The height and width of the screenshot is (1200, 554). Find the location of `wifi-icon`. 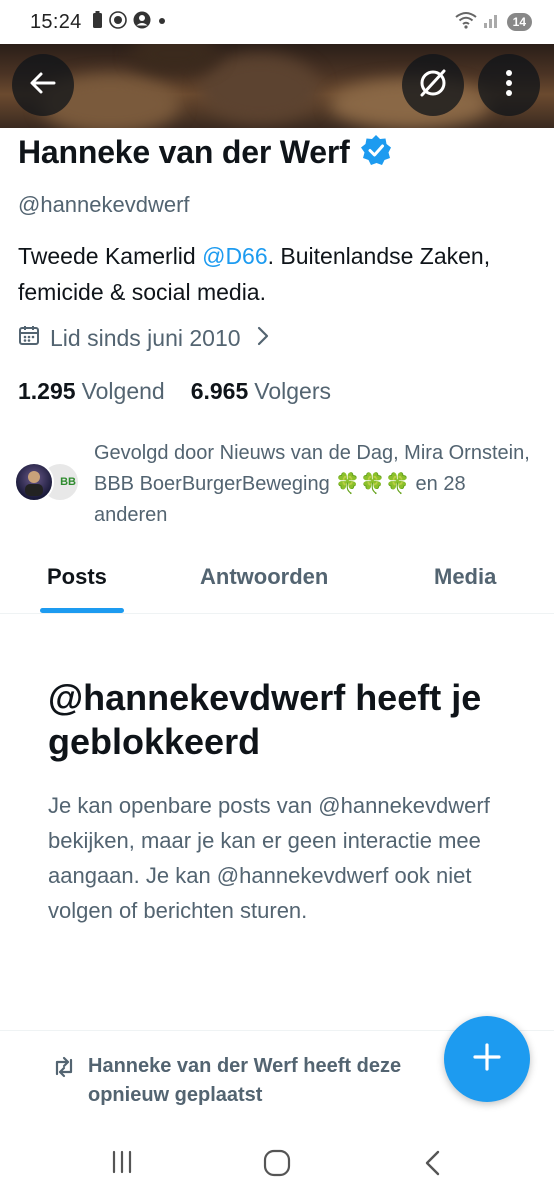

wifi-icon is located at coordinates (466, 22).